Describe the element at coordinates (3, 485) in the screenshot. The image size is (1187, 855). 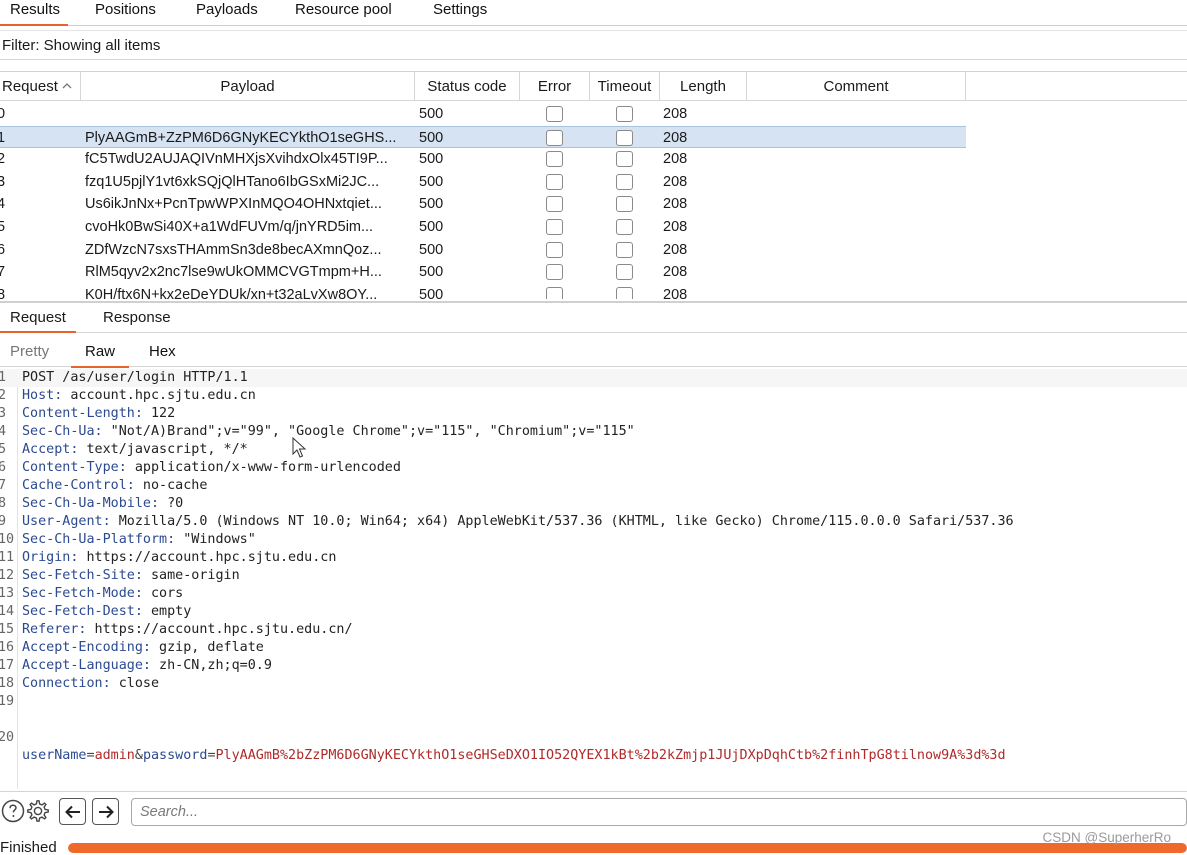
I see `line-number: 7` at that location.